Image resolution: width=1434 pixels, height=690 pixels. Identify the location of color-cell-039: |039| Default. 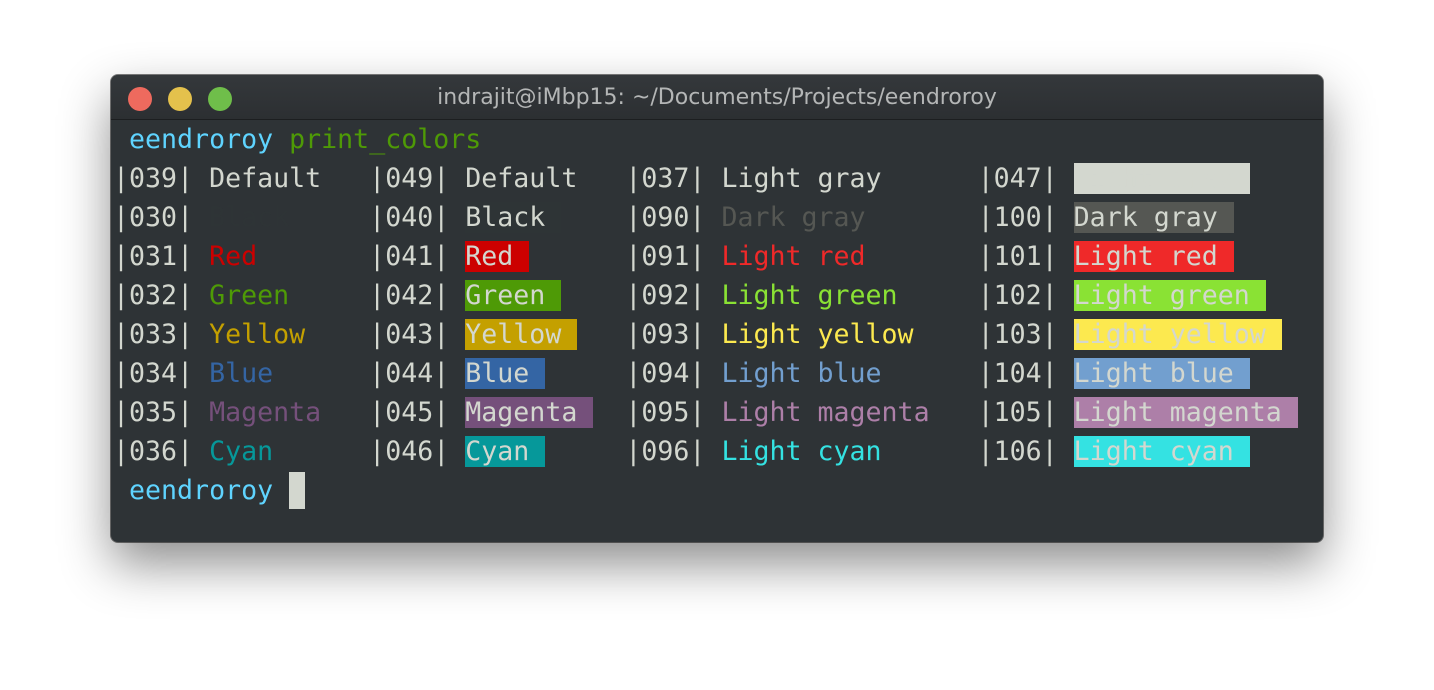
(217, 178).